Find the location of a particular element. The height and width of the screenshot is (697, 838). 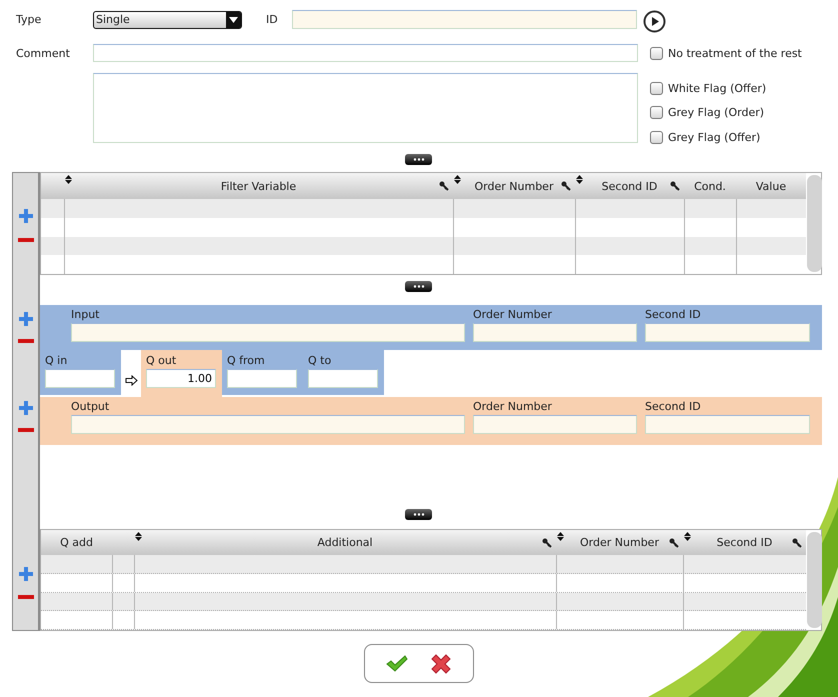

field-label: Type is located at coordinates (28, 19).